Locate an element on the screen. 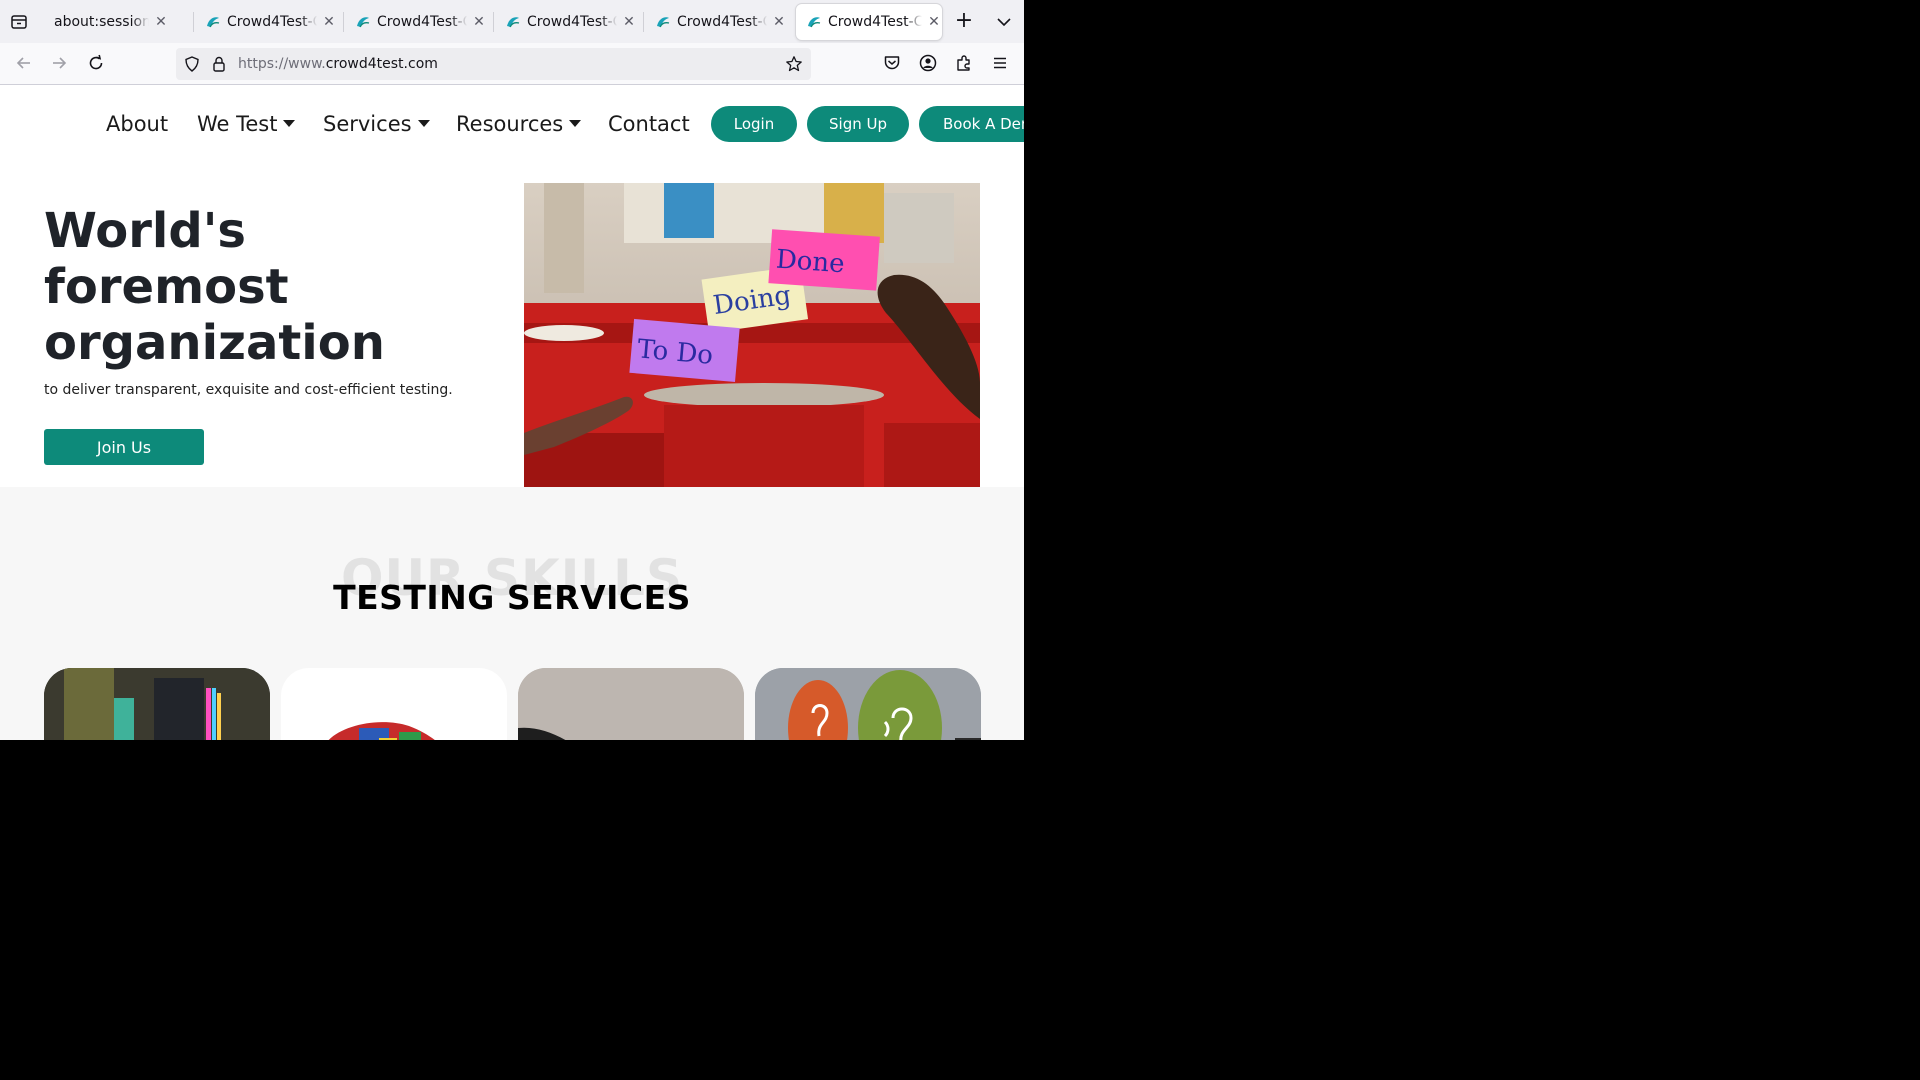  account-icon is located at coordinates (928, 63).